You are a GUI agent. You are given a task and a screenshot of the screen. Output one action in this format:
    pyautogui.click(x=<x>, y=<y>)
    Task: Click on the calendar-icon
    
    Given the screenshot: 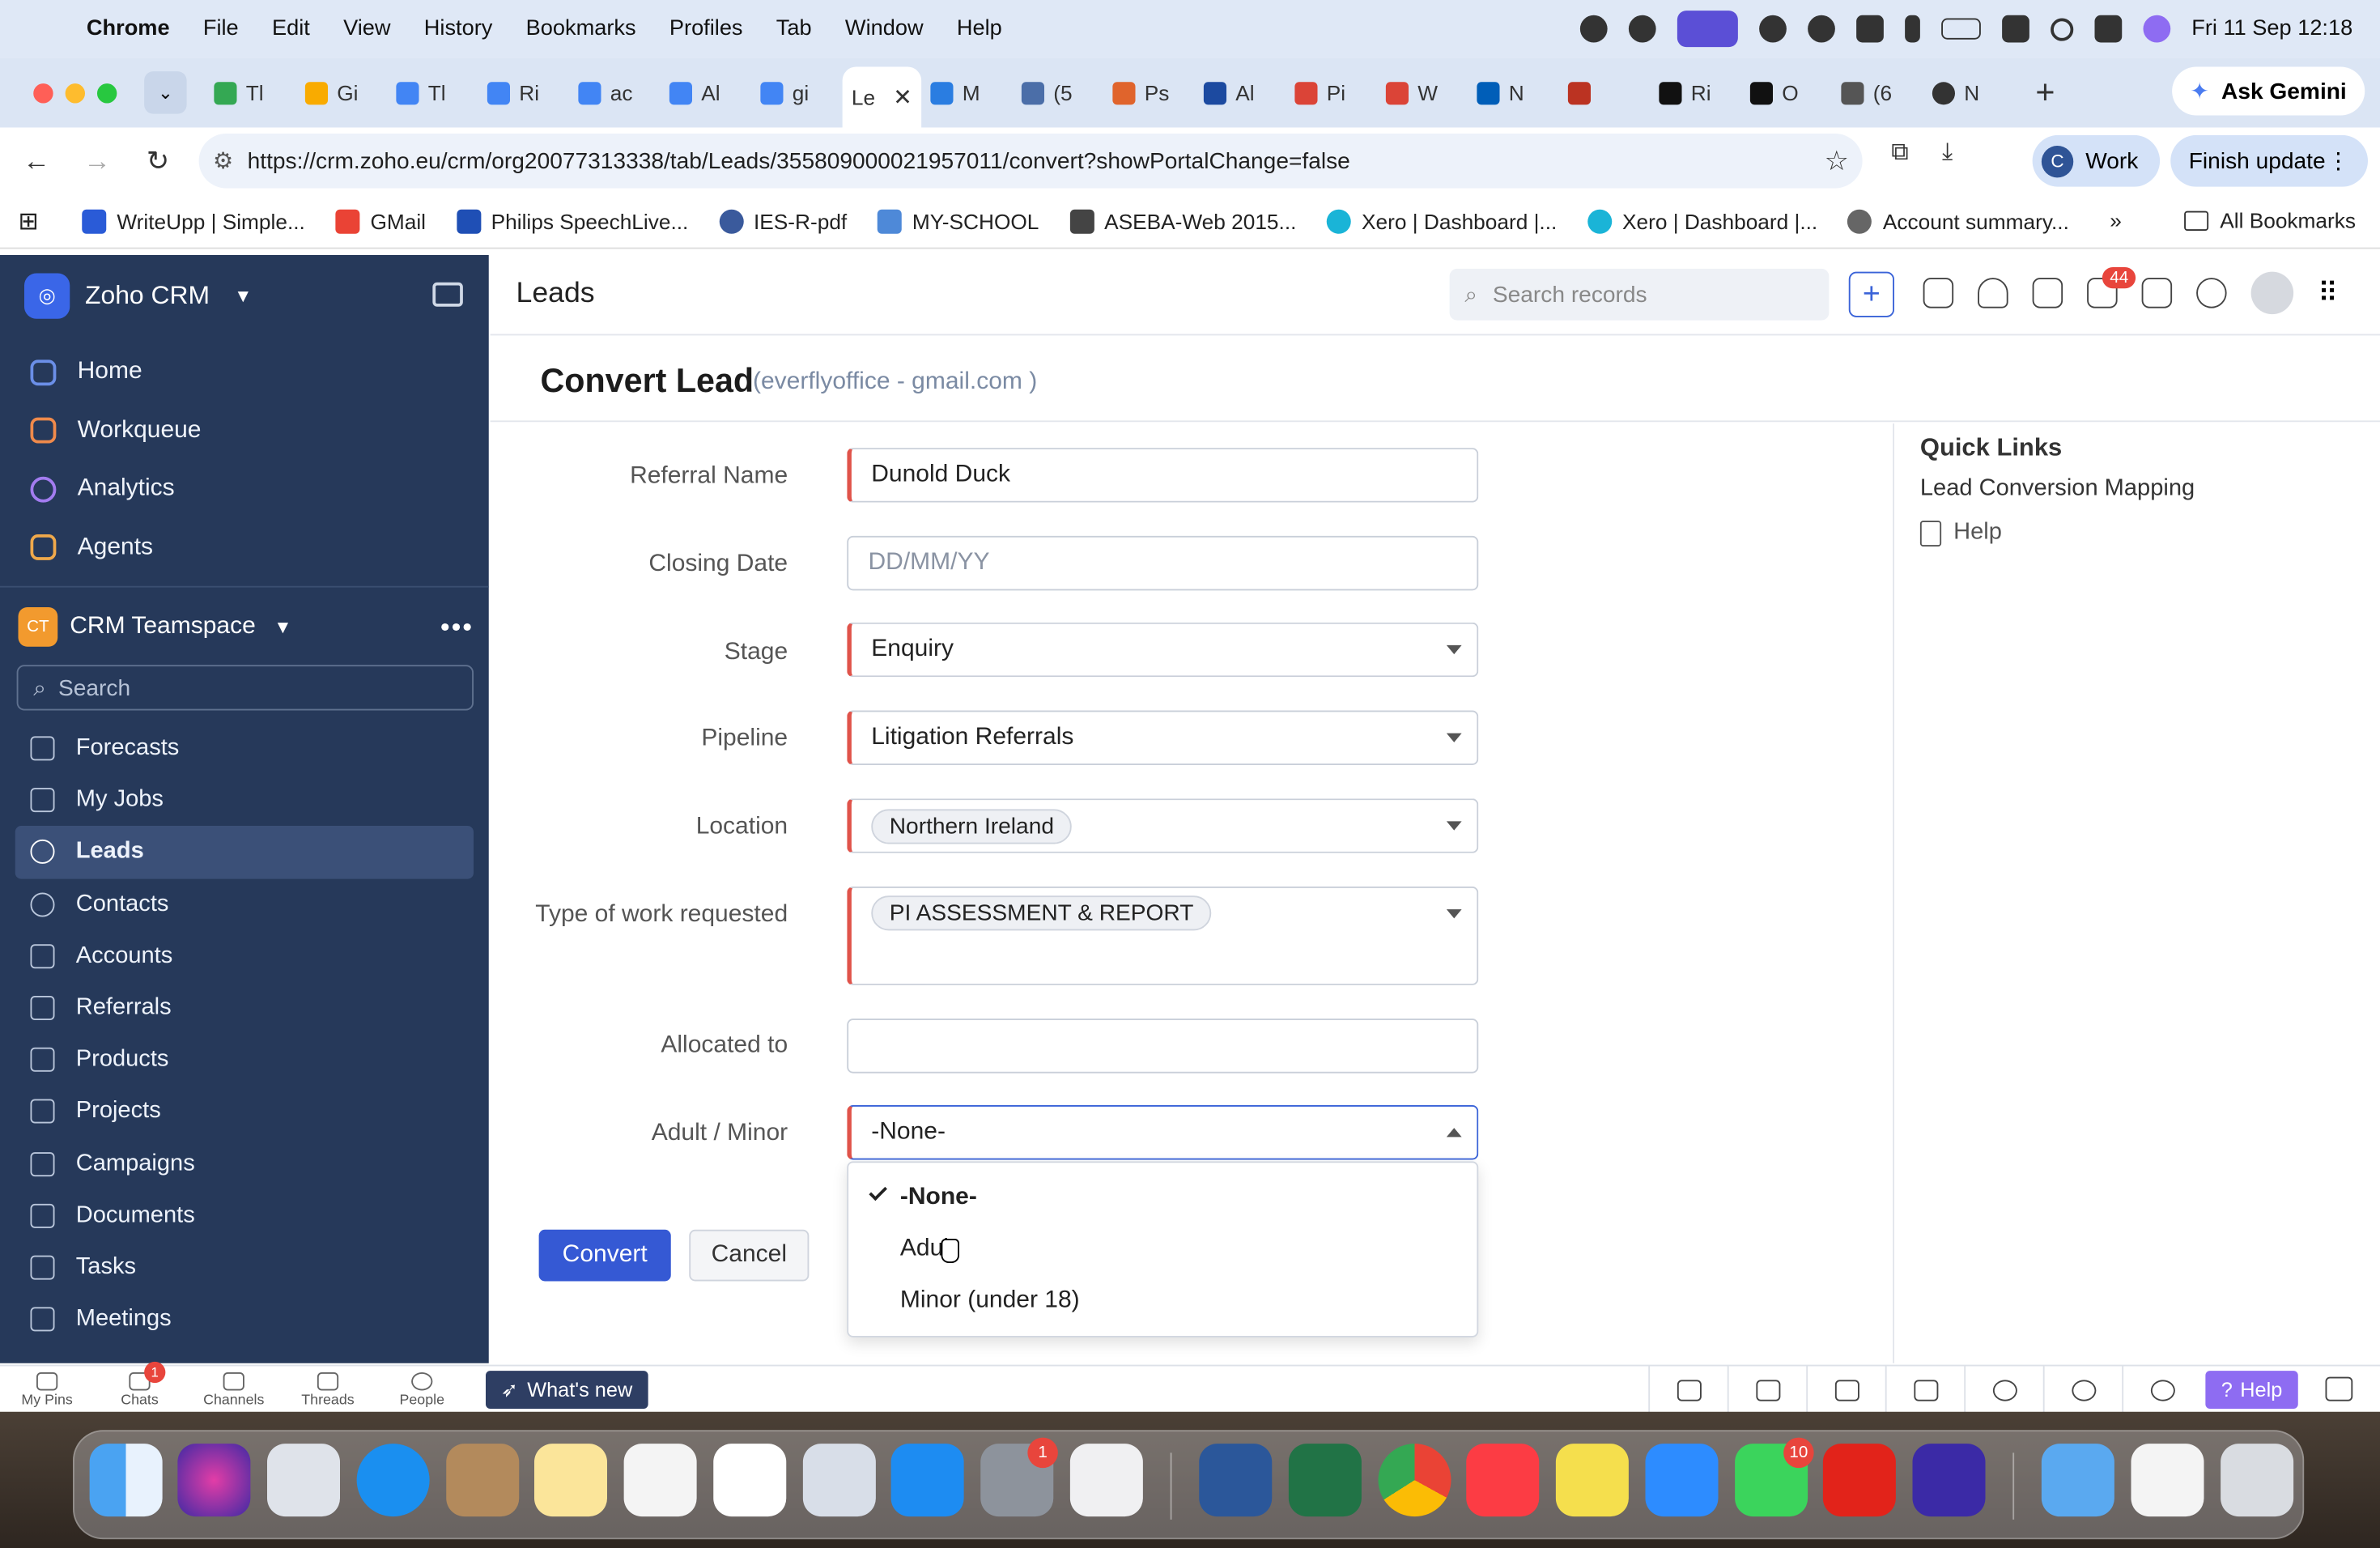 What is the action you would take?
    pyautogui.click(x=2048, y=293)
    